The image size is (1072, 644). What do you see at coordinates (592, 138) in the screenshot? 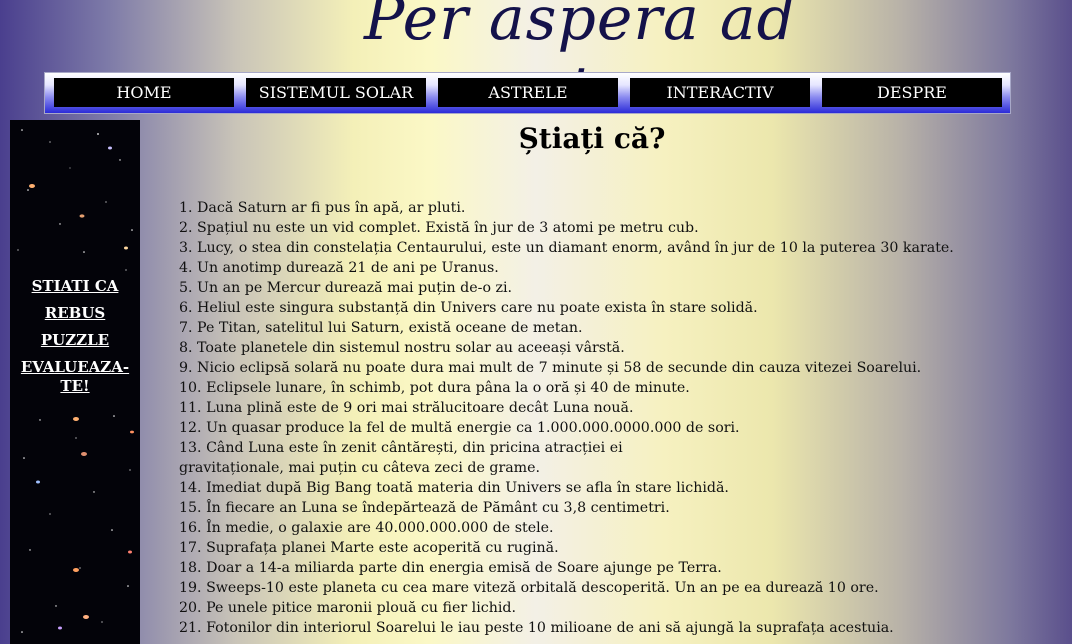
I see `page-title: Știați că?` at bounding box center [592, 138].